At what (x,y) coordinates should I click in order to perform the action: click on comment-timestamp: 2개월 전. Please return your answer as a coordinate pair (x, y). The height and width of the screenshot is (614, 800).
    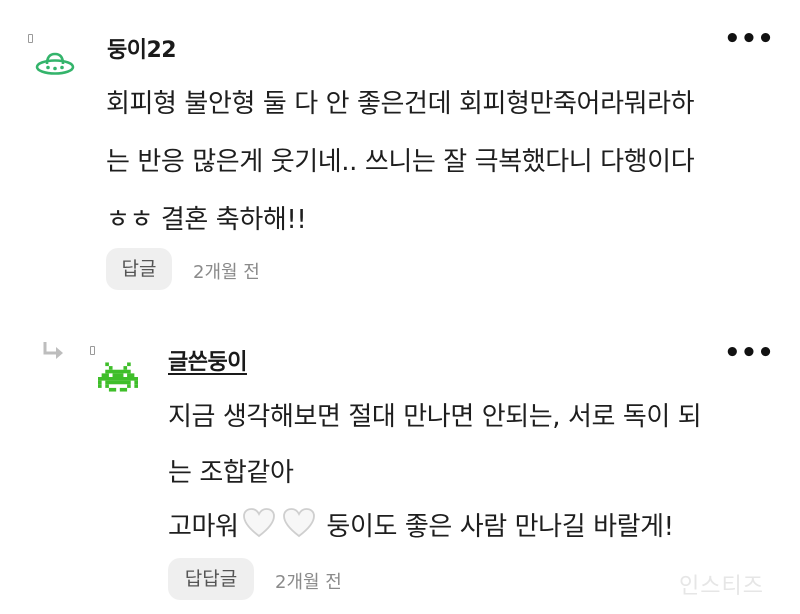
    Looking at the image, I should click on (226, 272).